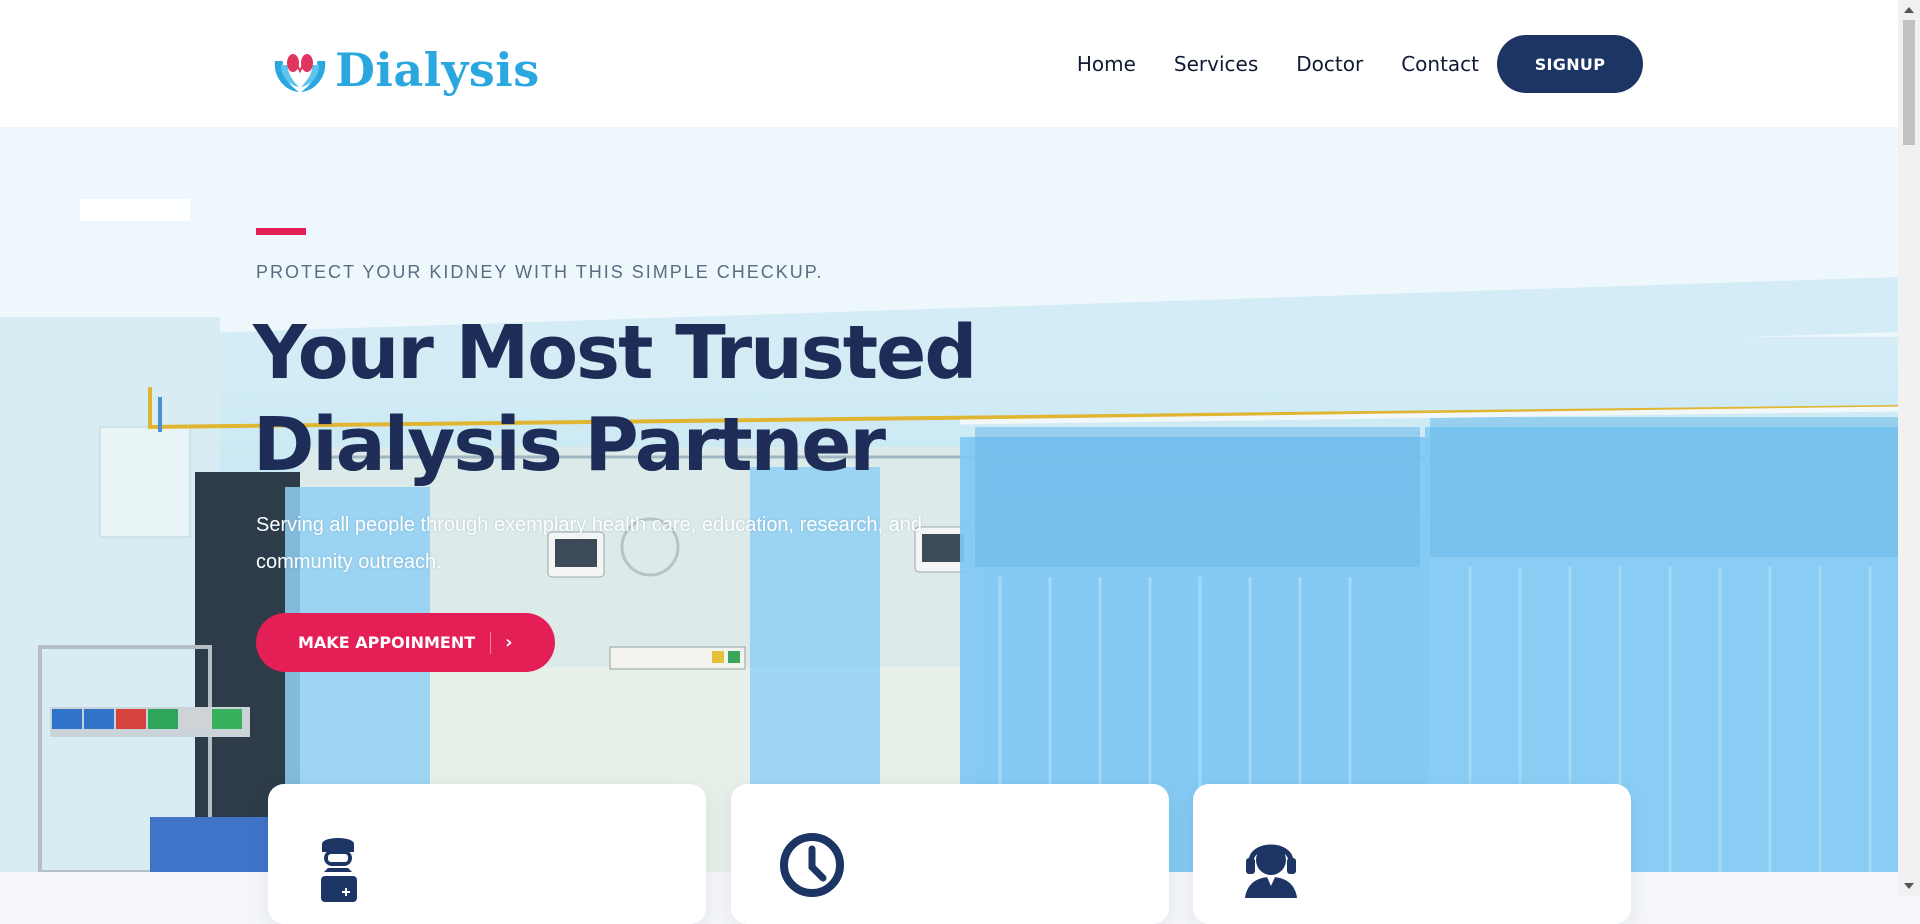 This screenshot has height=924, width=1920. What do you see at coordinates (1909, 82) in the screenshot?
I see `scrollbar-thumb` at bounding box center [1909, 82].